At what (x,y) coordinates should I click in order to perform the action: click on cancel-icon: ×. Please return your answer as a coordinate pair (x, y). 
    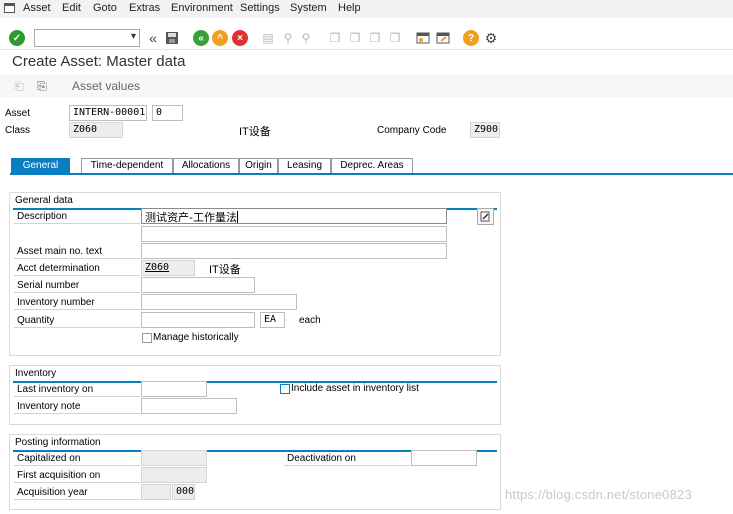
    Looking at the image, I should click on (240, 38).